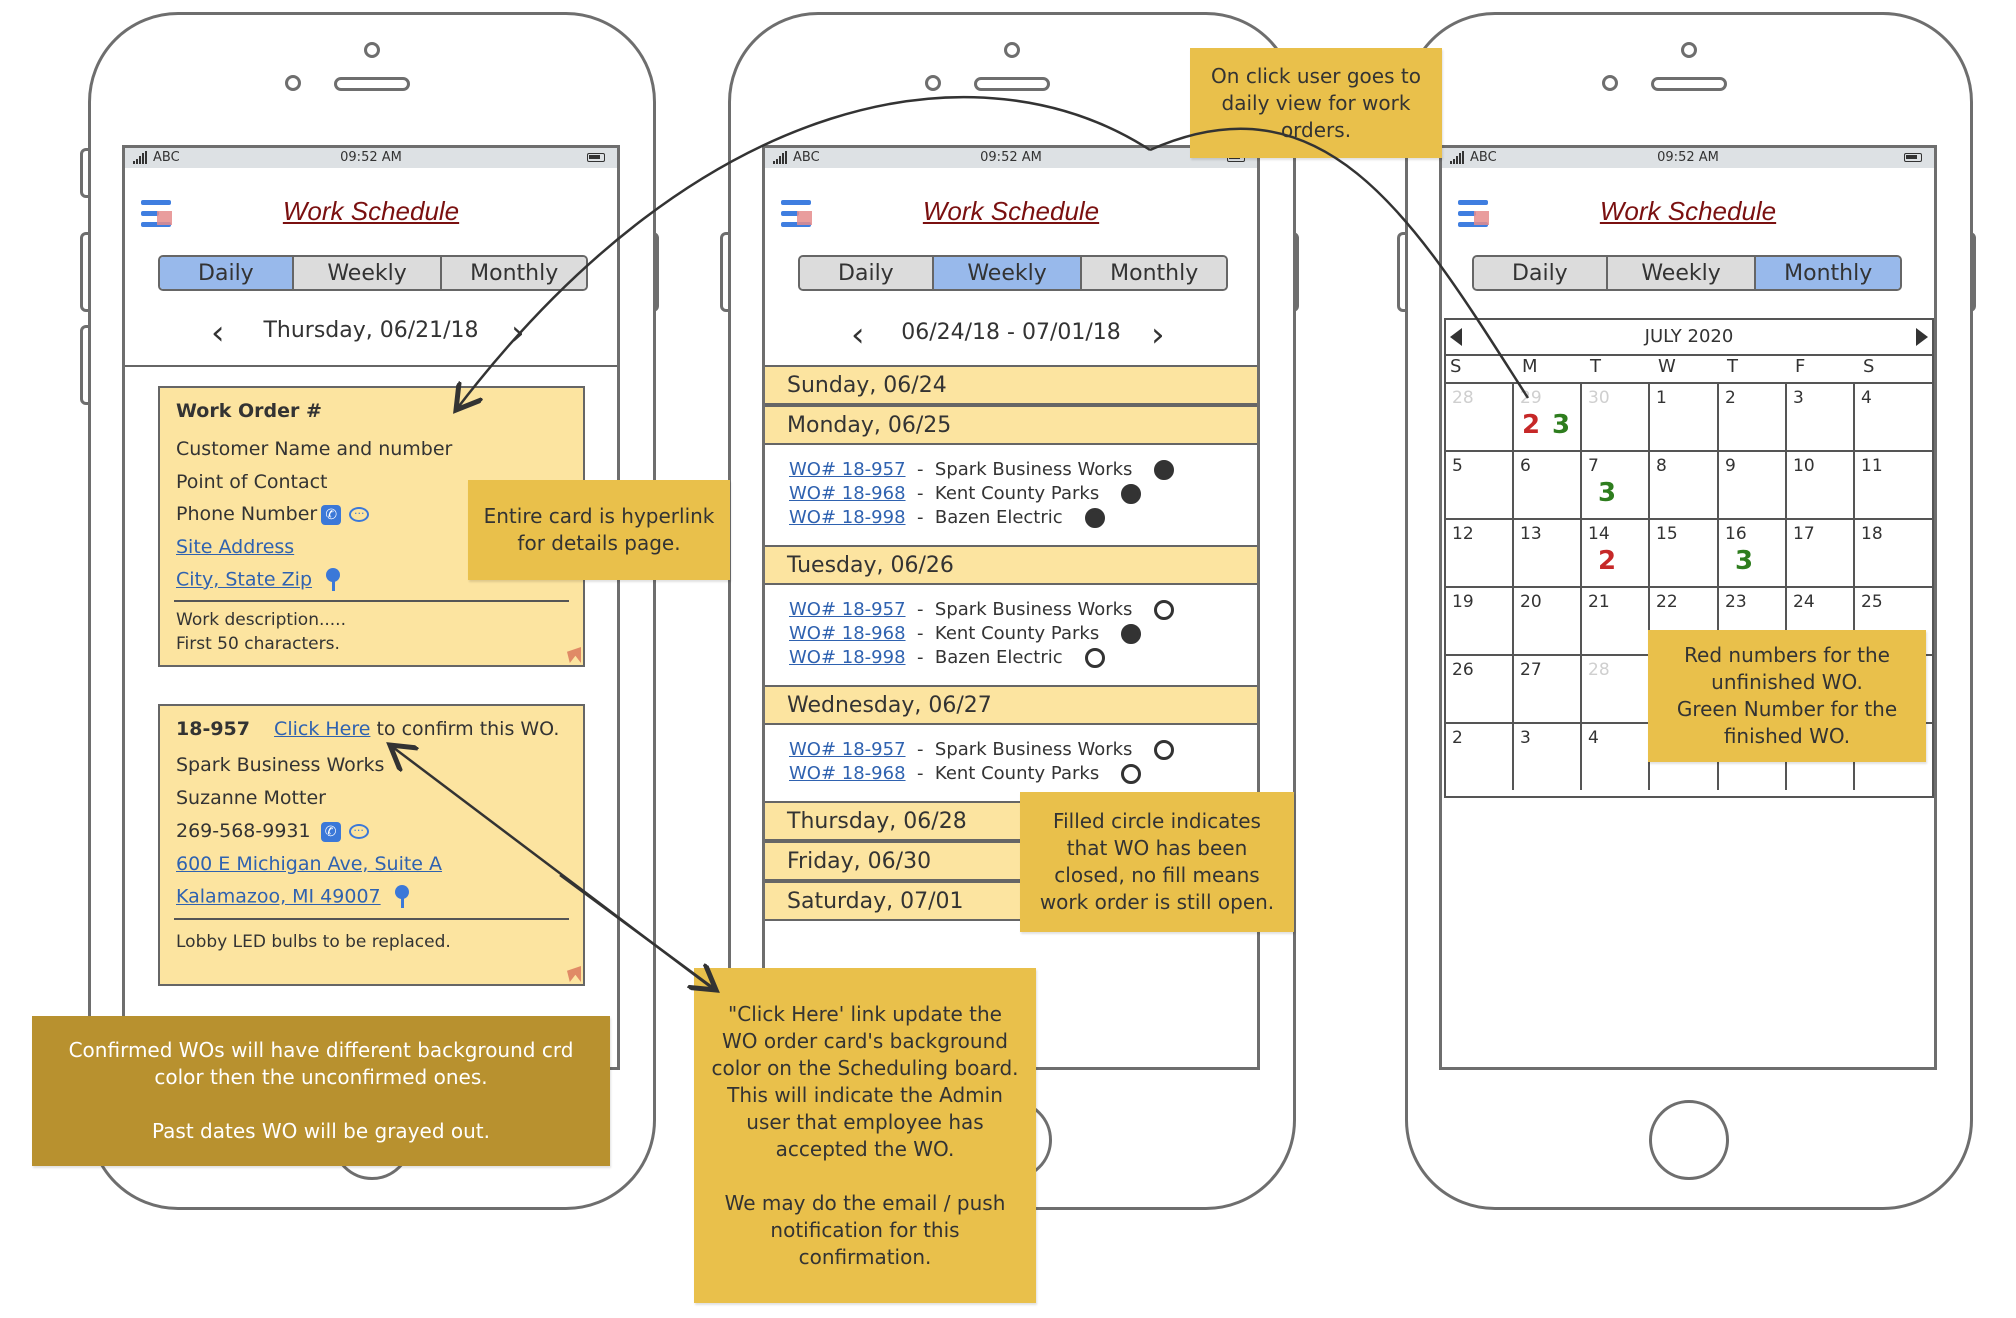 The image size is (2016, 1318). Describe the element at coordinates (1689, 50) in the screenshot. I see `phone-camera` at that location.